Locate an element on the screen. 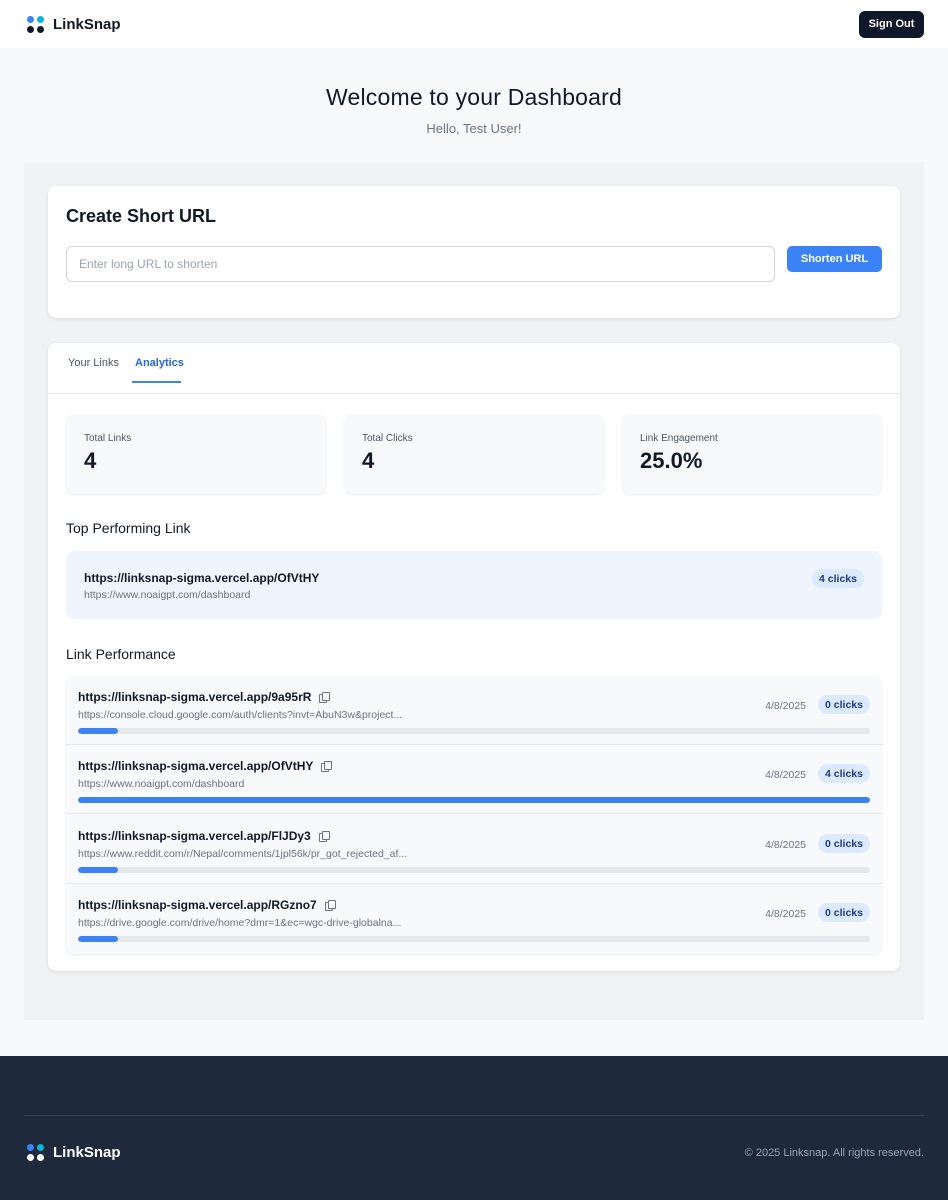 The width and height of the screenshot is (948, 1200). tab-your-links: Your Links is located at coordinates (93, 363).